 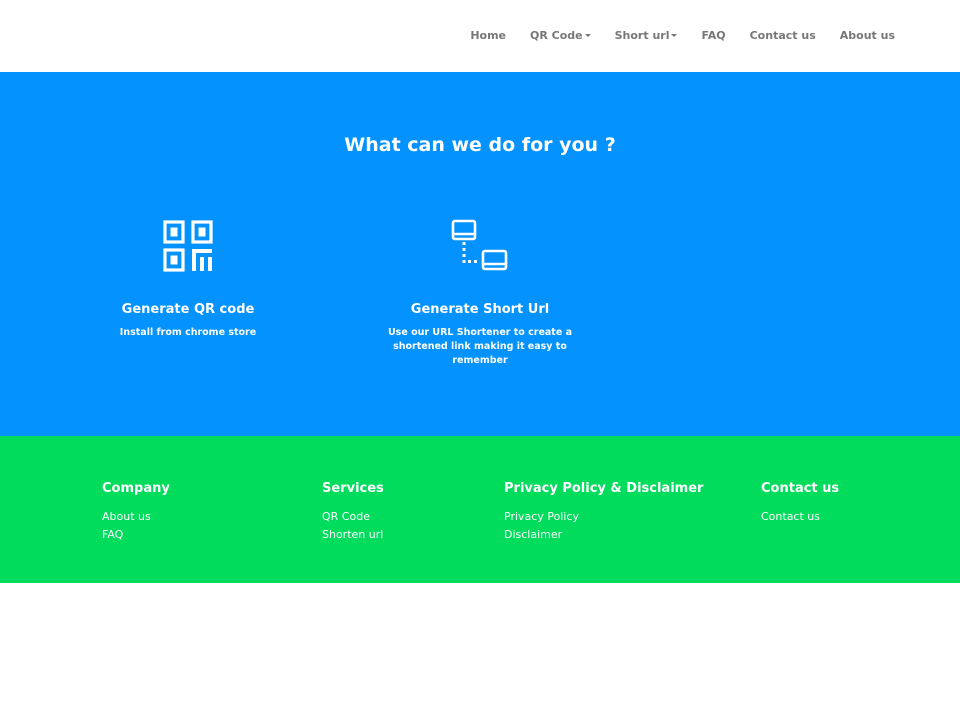 I want to click on nav-item-faq: FAQ, so click(x=713, y=36).